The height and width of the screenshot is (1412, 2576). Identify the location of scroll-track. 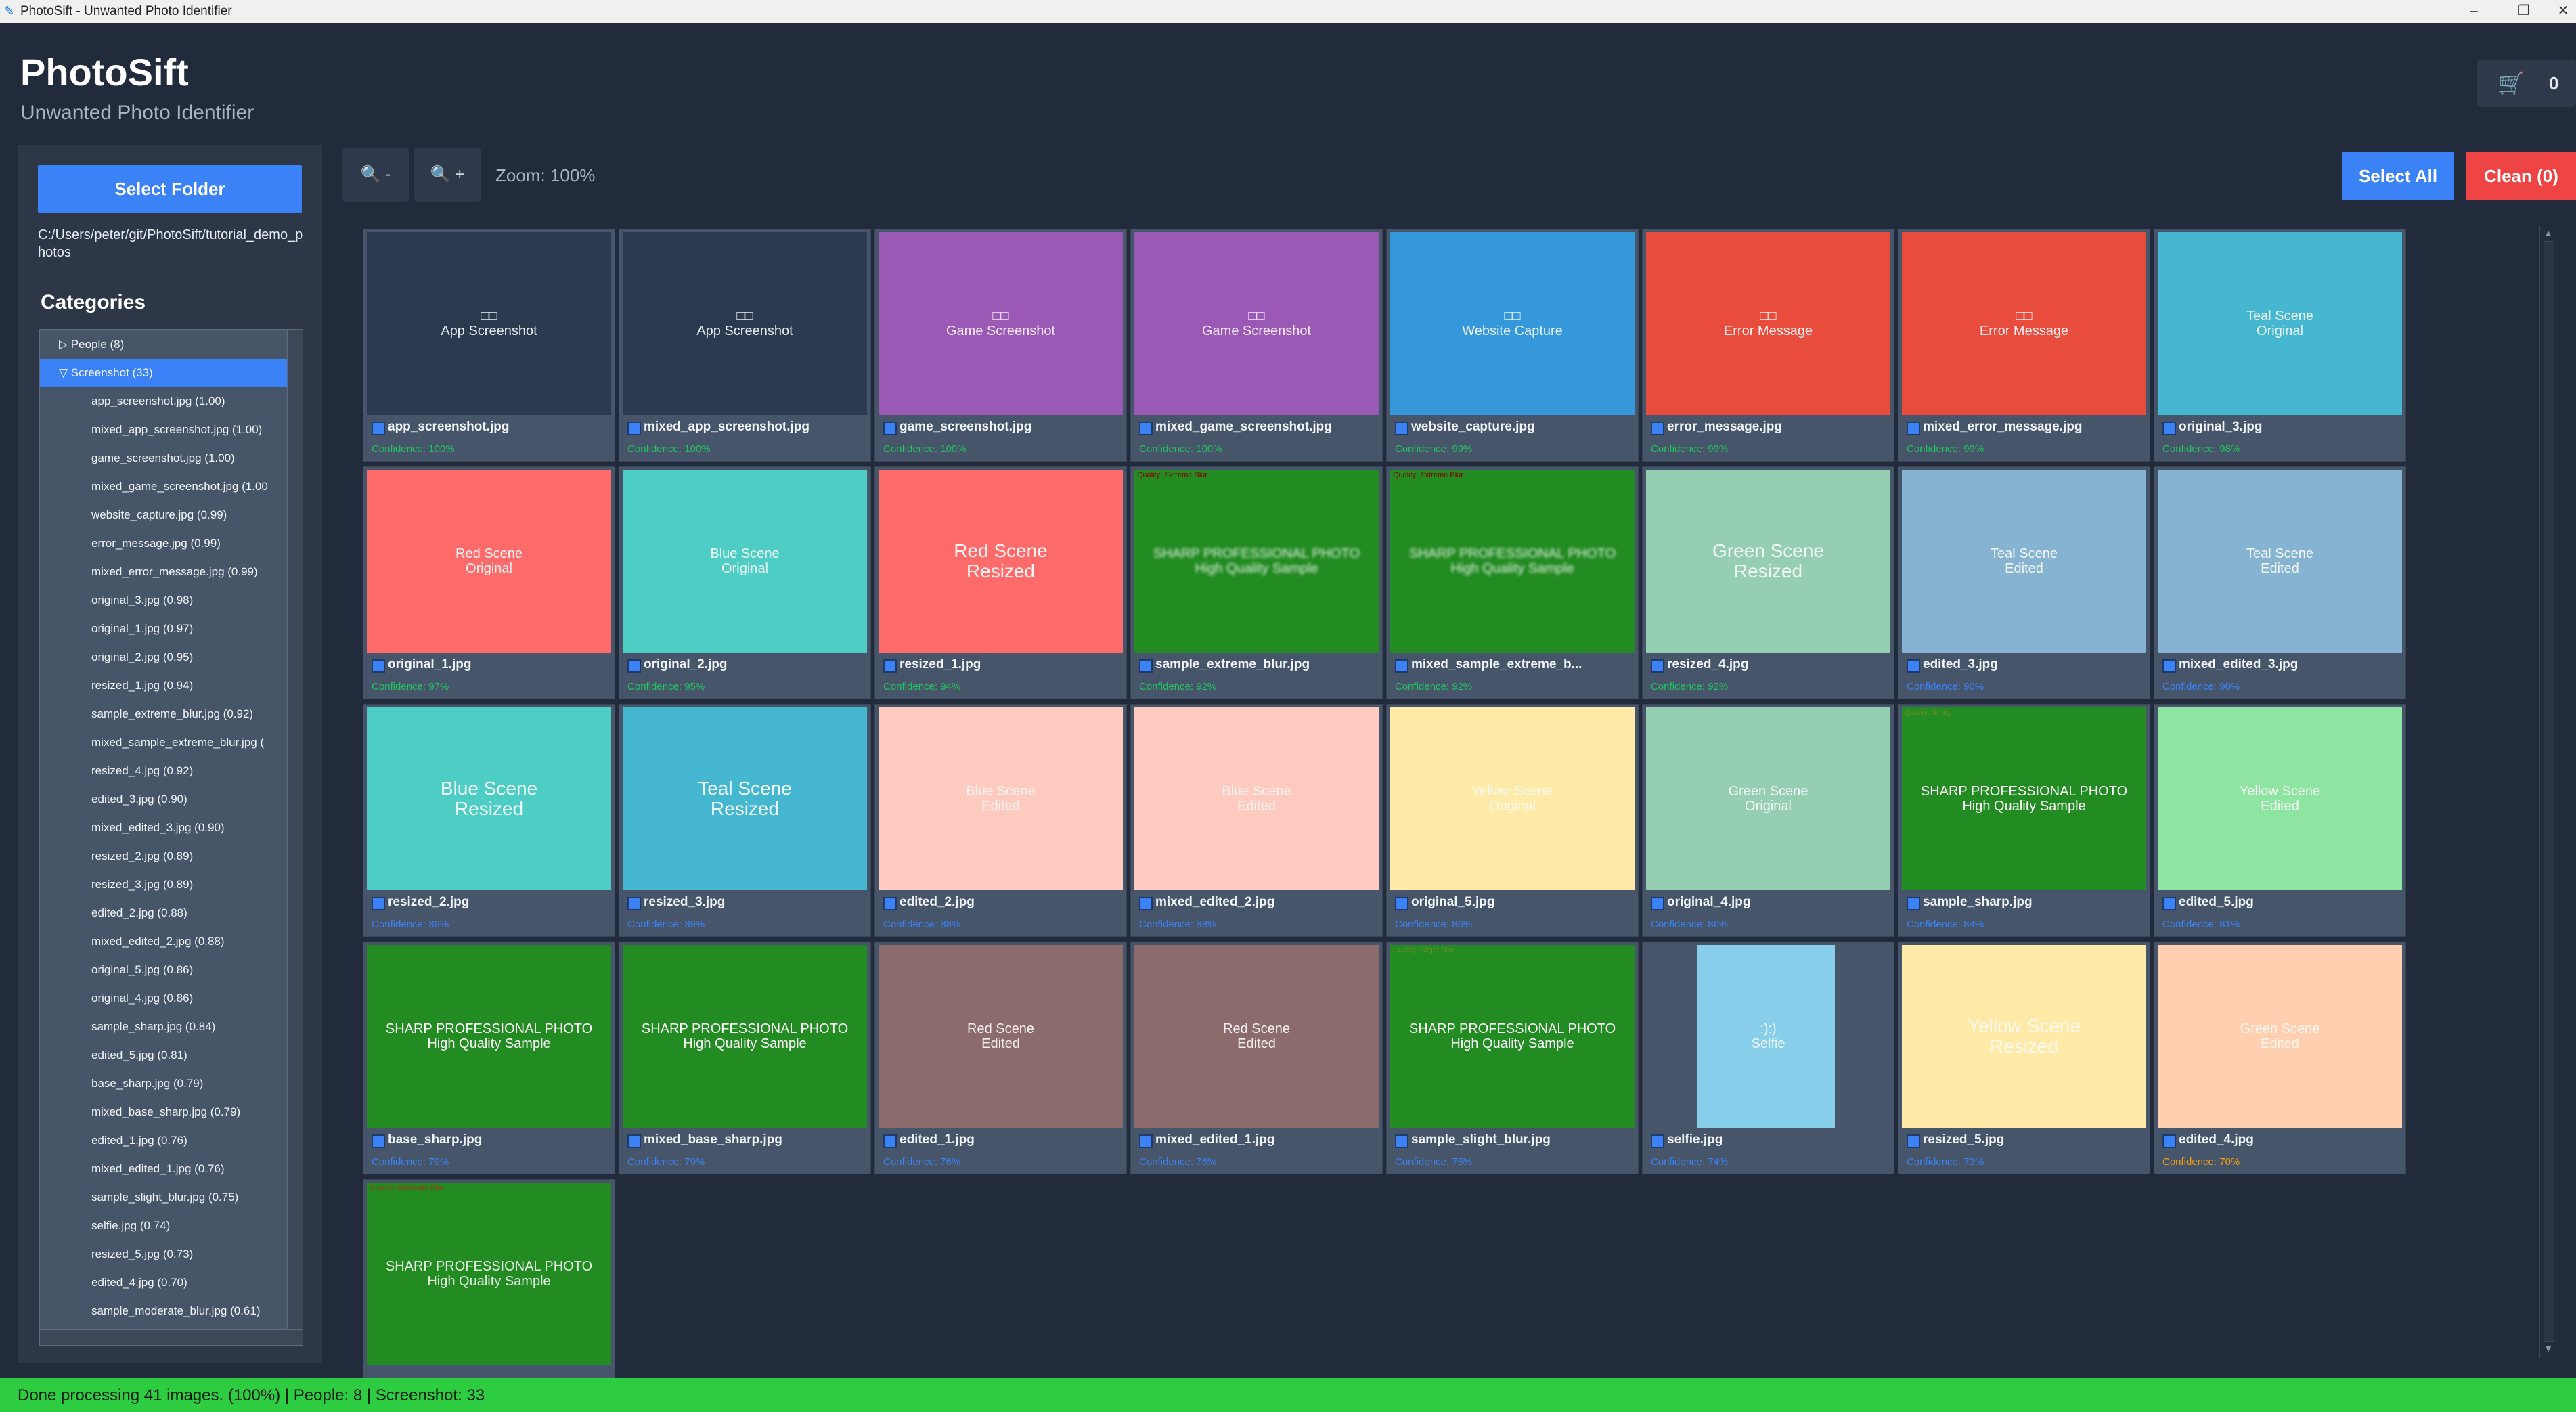
(2549, 792).